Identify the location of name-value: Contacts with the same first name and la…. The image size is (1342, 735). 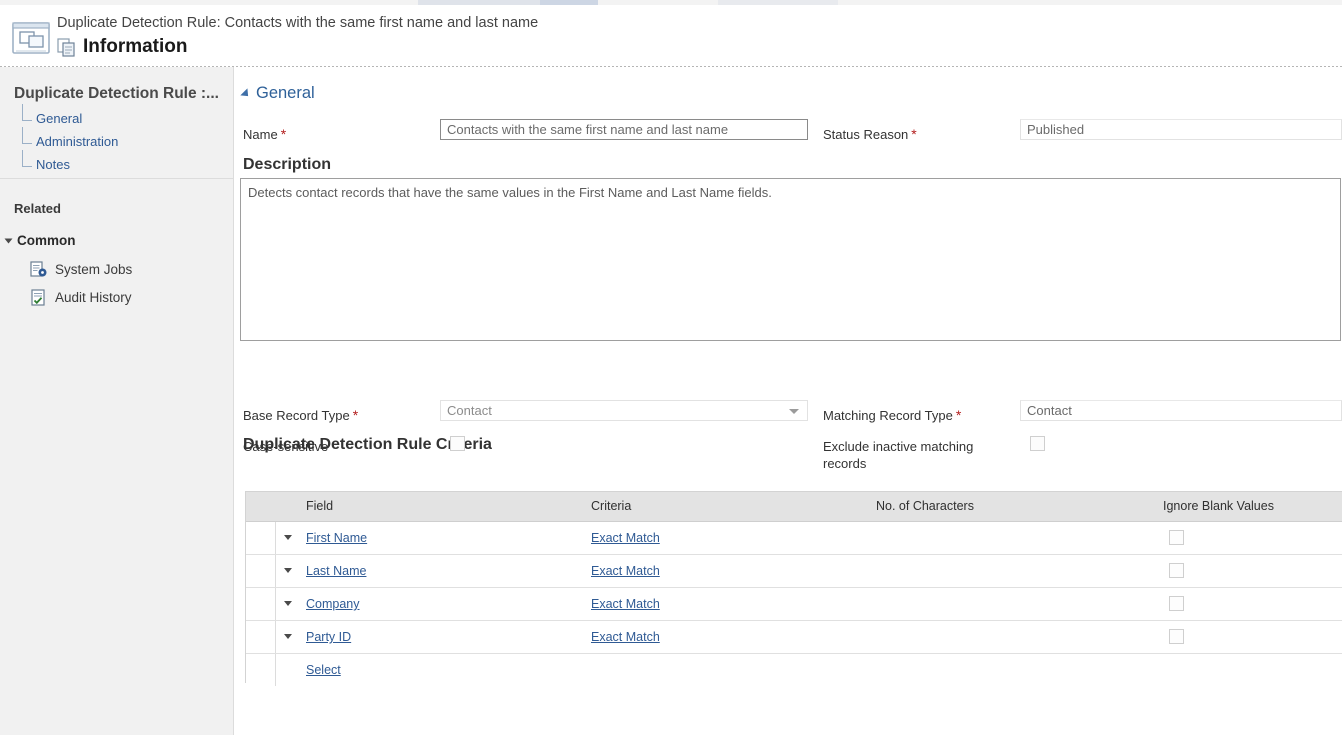
(588, 129).